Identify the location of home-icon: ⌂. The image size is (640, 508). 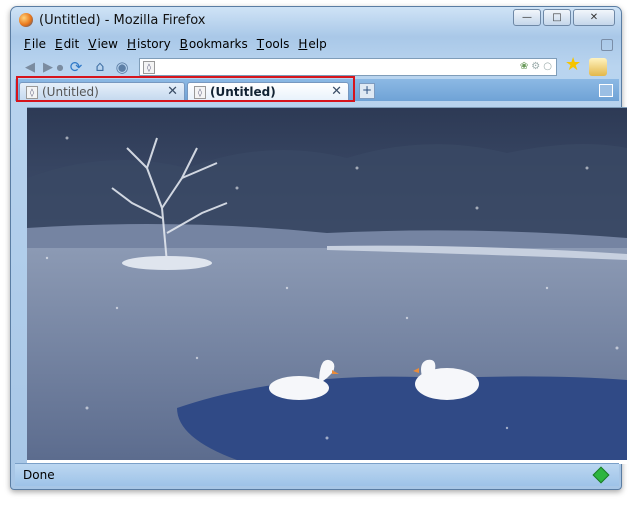
(100, 67).